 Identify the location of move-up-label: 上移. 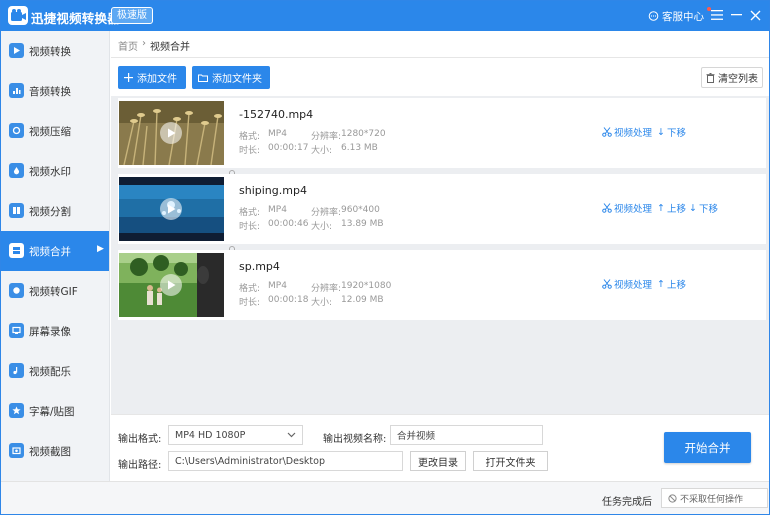
(676, 209).